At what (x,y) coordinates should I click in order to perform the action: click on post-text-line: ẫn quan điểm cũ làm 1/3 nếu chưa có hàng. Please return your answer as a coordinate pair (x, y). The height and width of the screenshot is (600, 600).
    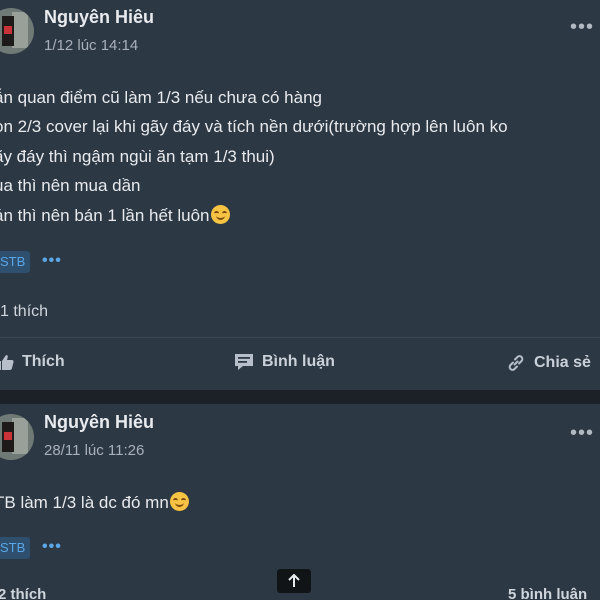
    Looking at the image, I should click on (161, 97).